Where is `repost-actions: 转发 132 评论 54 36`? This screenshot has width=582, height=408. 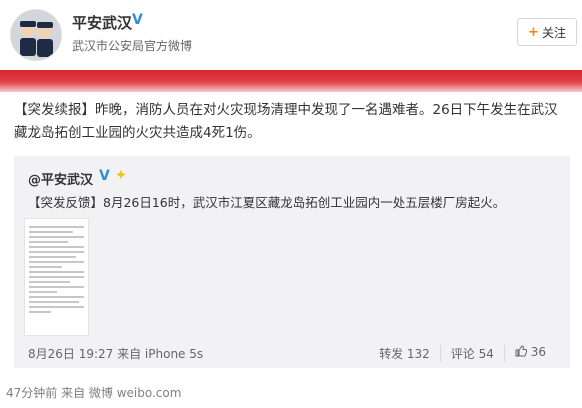
repost-actions: 转发 132 评论 54 36 is located at coordinates (462, 353).